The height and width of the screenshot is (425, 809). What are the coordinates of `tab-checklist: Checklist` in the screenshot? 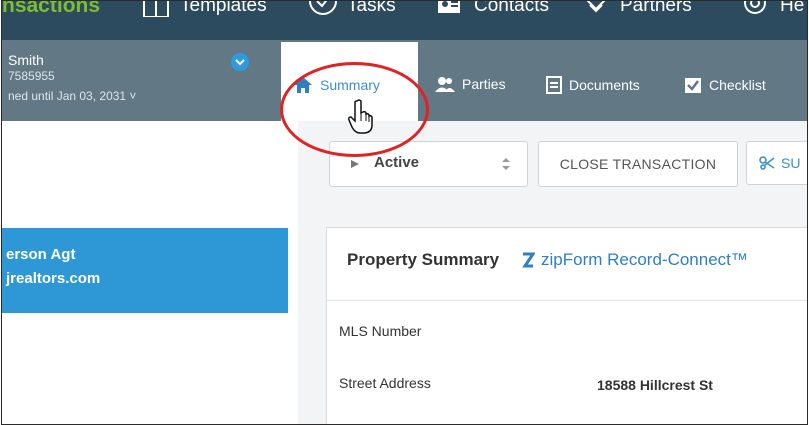 It's located at (725, 85).